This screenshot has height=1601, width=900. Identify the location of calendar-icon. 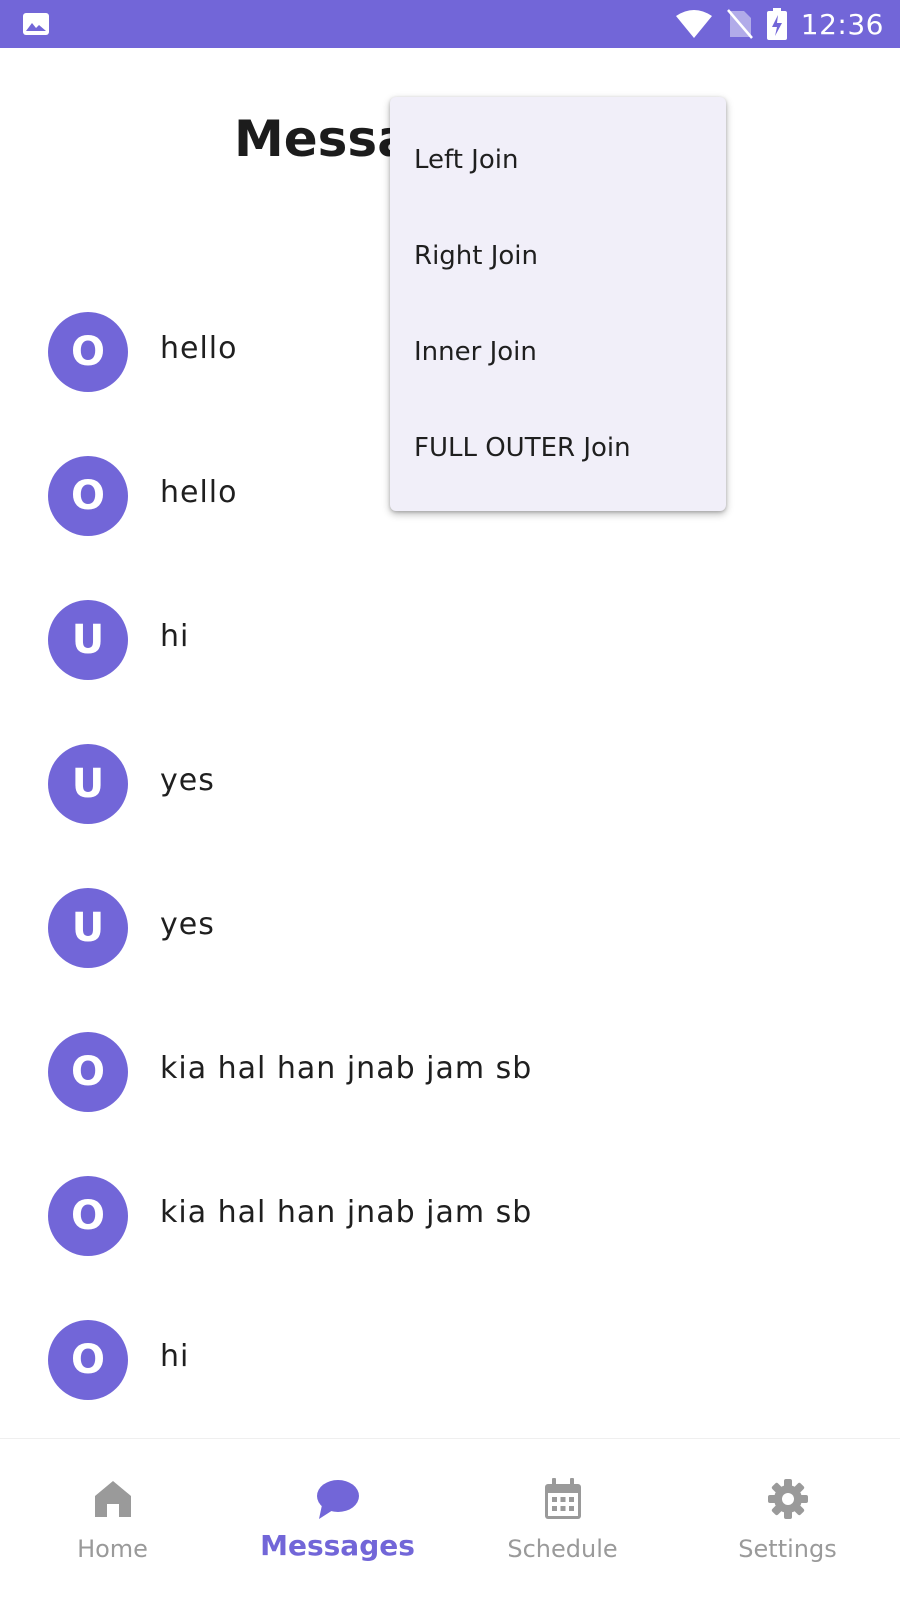
(563, 1499).